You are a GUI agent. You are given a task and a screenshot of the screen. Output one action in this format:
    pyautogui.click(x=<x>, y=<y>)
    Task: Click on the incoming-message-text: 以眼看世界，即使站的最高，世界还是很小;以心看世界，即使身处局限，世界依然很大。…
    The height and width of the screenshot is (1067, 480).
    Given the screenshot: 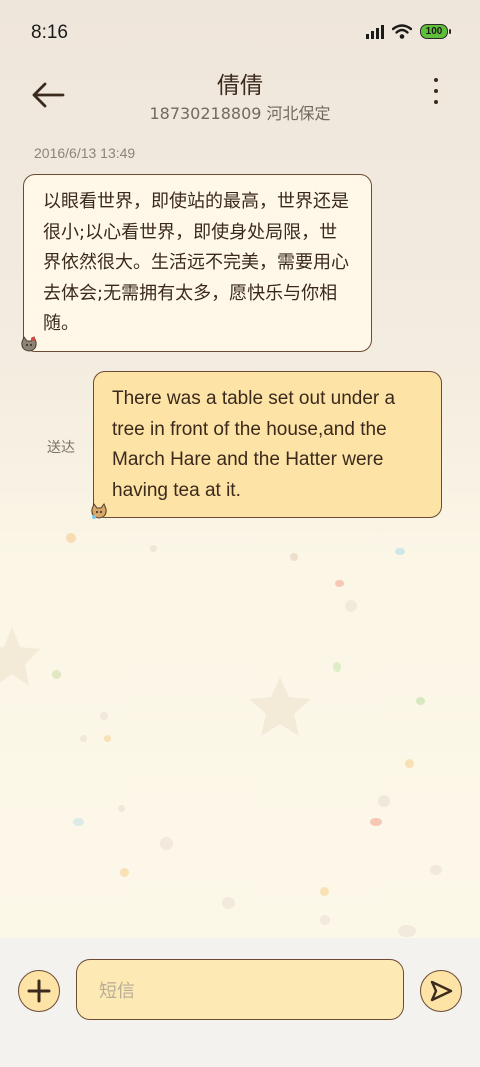 What is the action you would take?
    pyautogui.click(x=196, y=262)
    